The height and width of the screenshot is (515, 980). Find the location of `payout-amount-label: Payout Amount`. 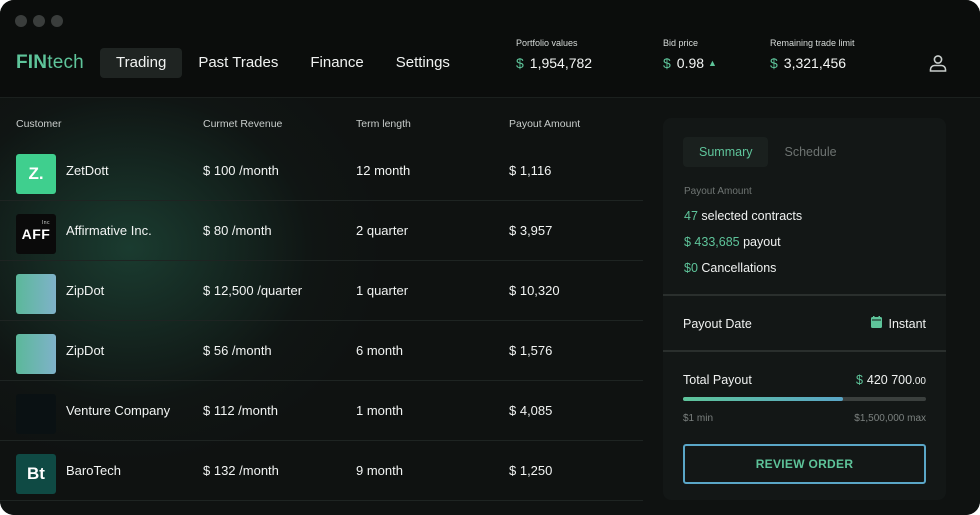

payout-amount-label: Payout Amount is located at coordinates (718, 191).